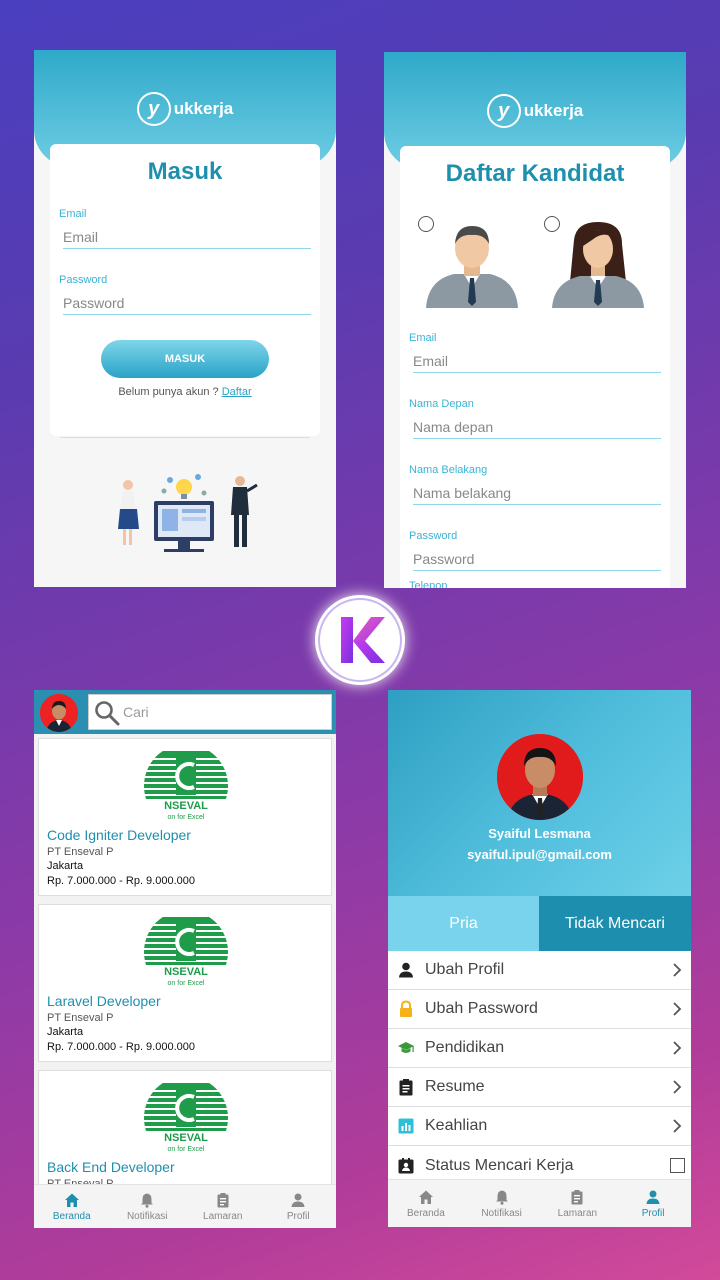  Describe the element at coordinates (223, 1199) in the screenshot. I see `clipboard-icon` at that location.